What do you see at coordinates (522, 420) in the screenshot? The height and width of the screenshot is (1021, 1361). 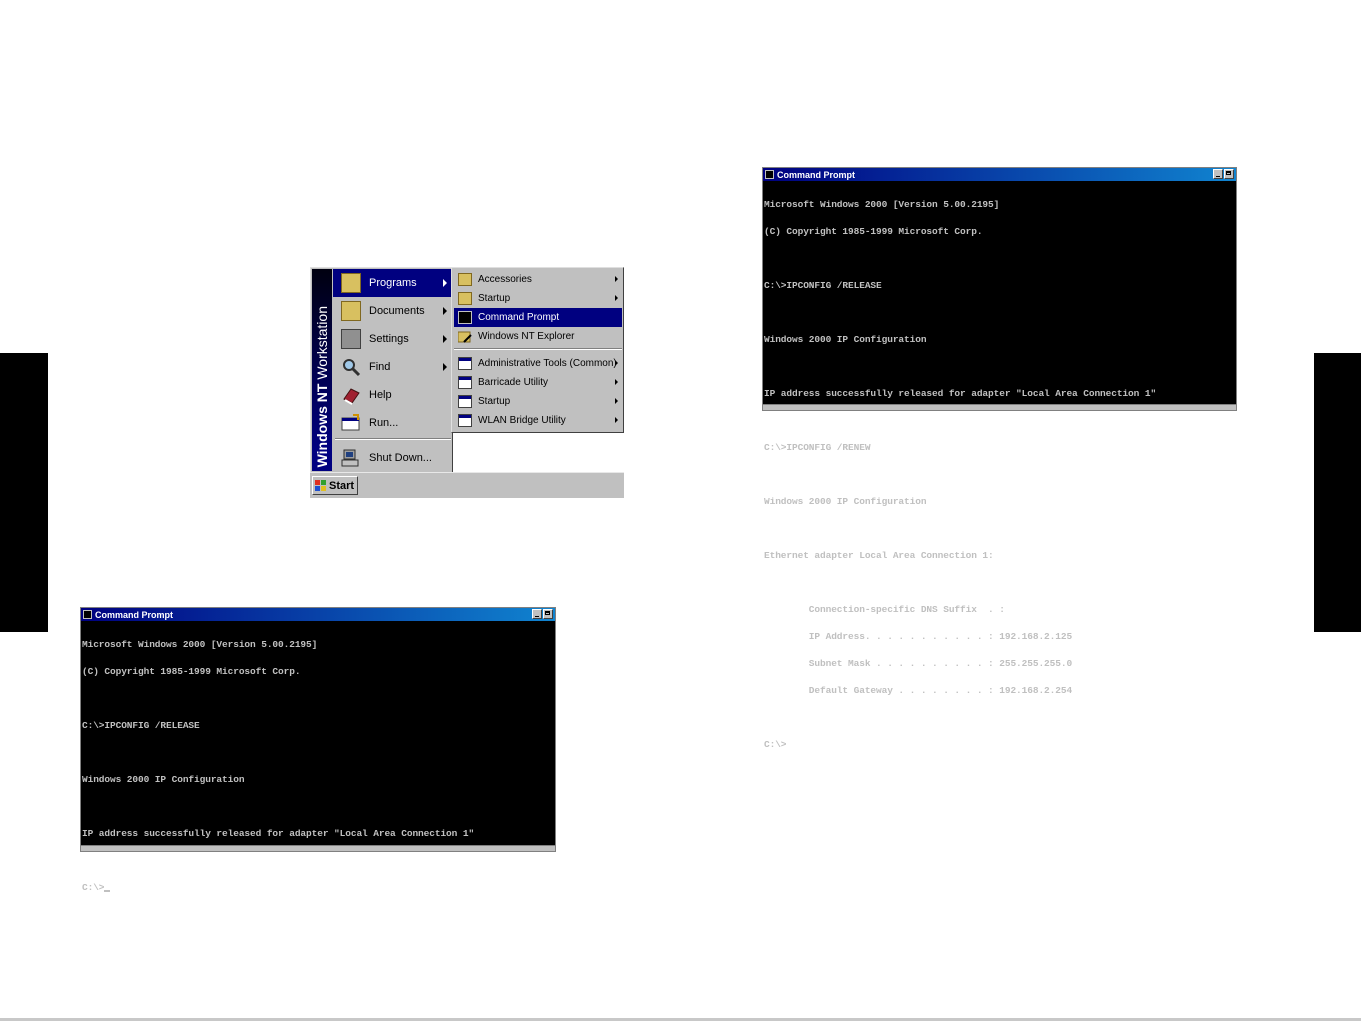 I see `submenu-item-label: WLAN Bridge Utility` at bounding box center [522, 420].